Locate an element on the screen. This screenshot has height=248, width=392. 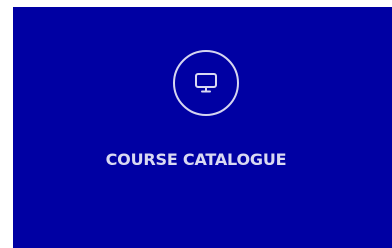
monitor-icon is located at coordinates (206, 83).